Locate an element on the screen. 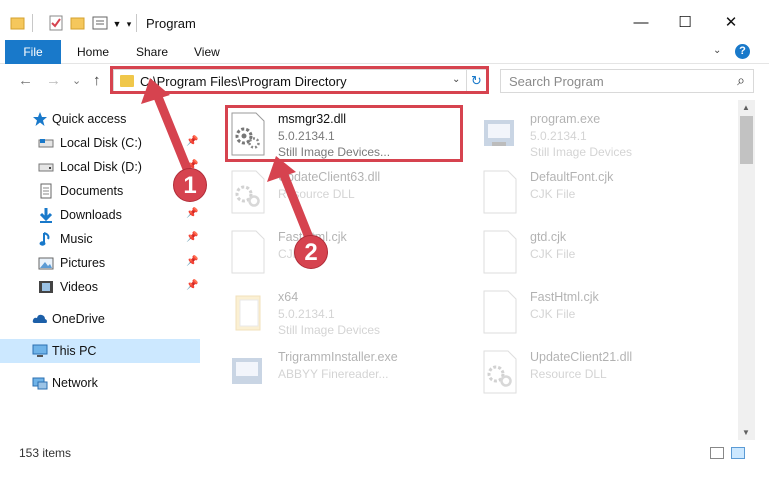 This screenshot has height=479, width=769. details-view-icon is located at coordinates (717, 453).